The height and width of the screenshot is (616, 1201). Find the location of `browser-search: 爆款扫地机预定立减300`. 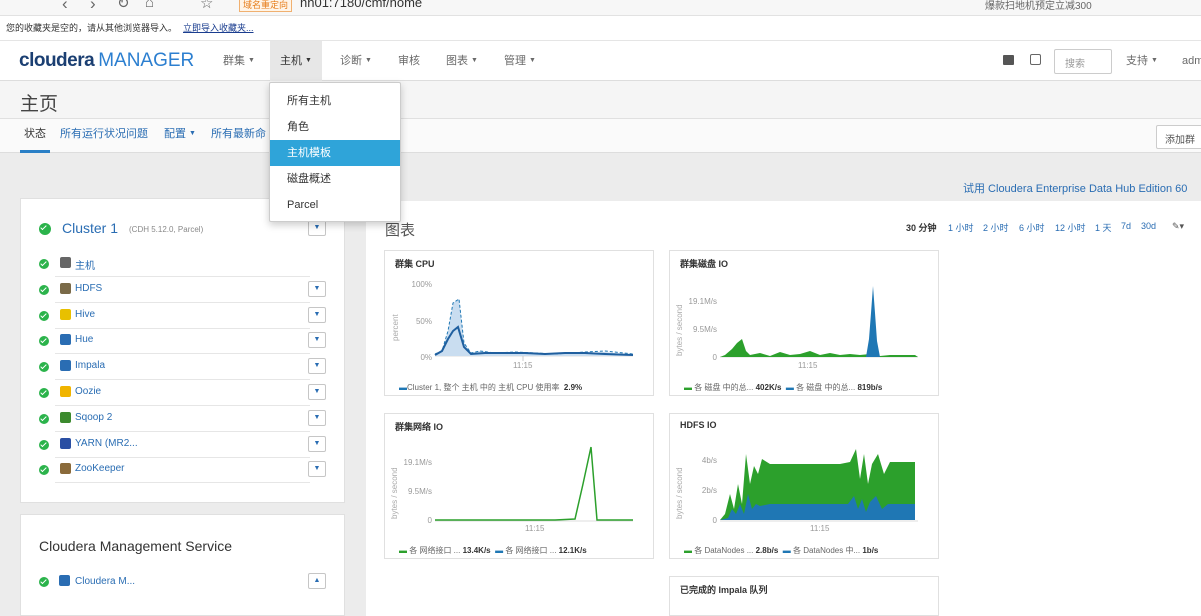

browser-search: 爆款扫地机预定立减300 is located at coordinates (1038, 6).